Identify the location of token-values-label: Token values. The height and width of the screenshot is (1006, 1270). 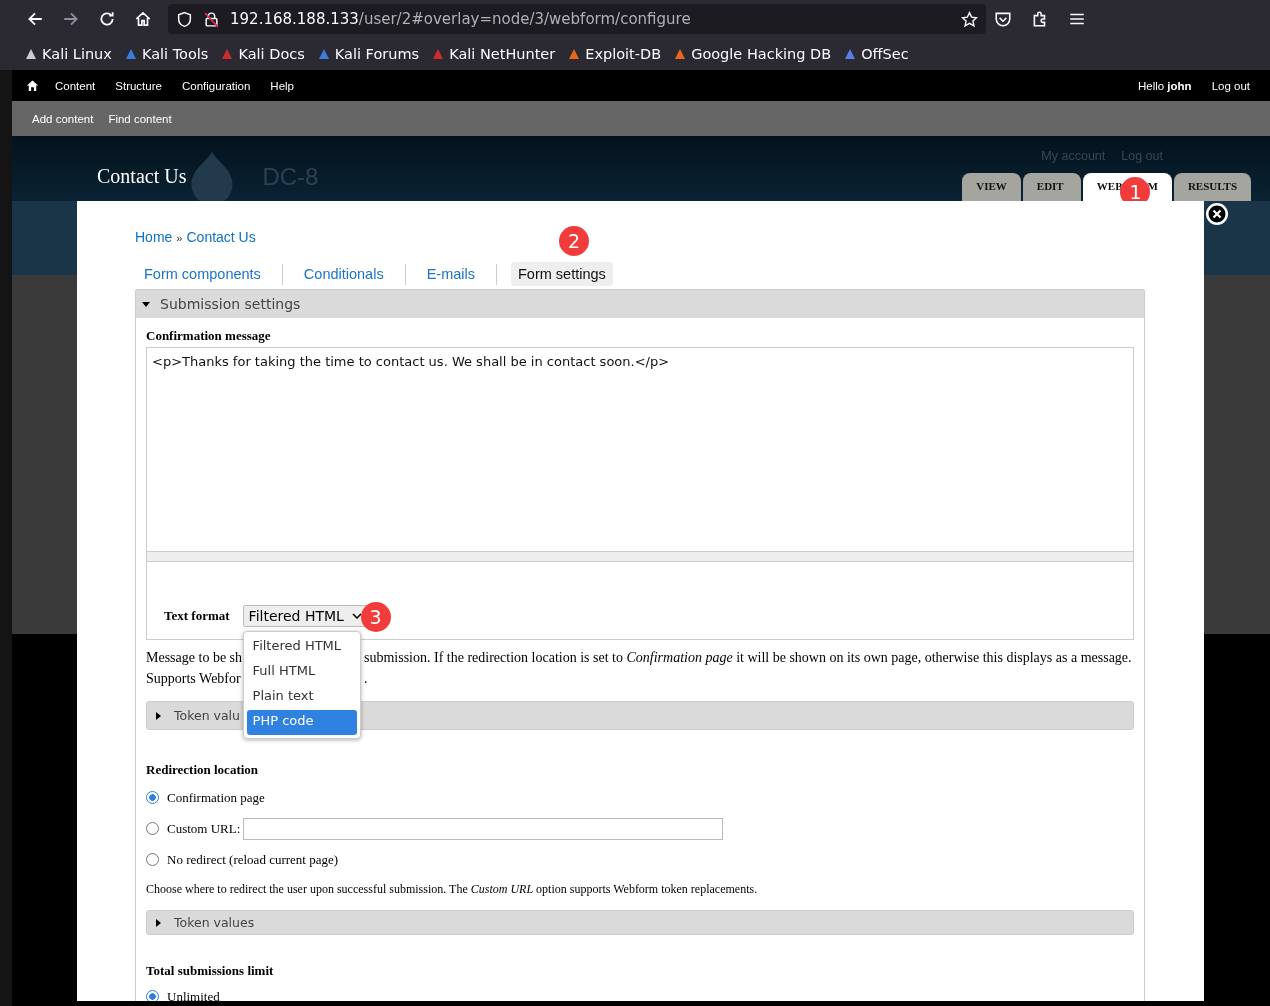
(214, 922).